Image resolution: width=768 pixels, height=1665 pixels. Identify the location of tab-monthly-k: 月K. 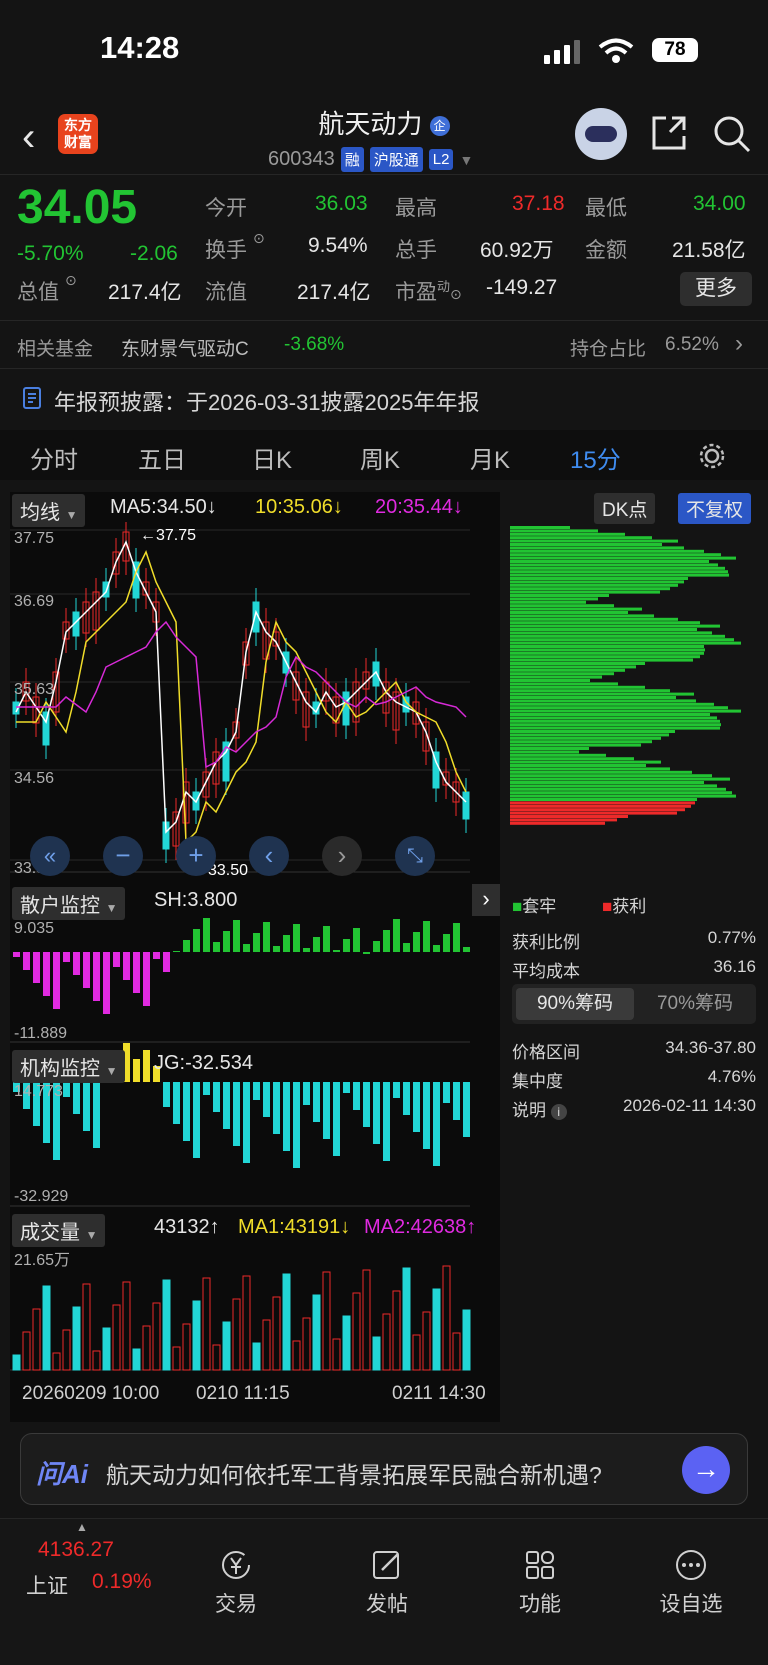
(490, 457).